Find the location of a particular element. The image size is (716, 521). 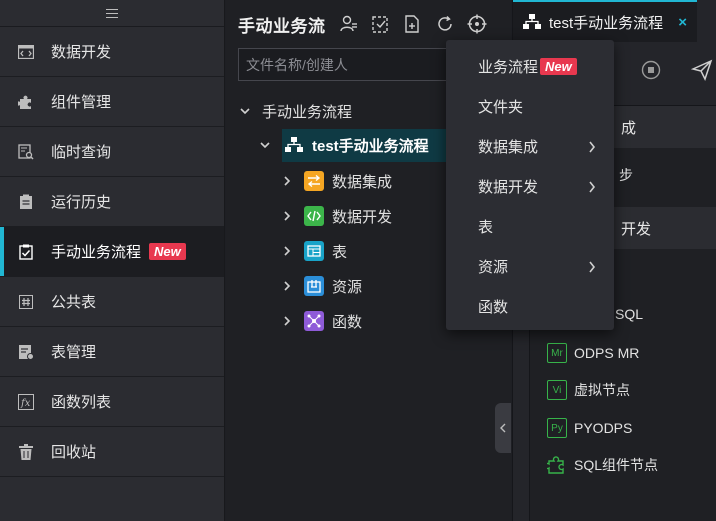

mr-icon: Mr is located at coordinates (557, 353).